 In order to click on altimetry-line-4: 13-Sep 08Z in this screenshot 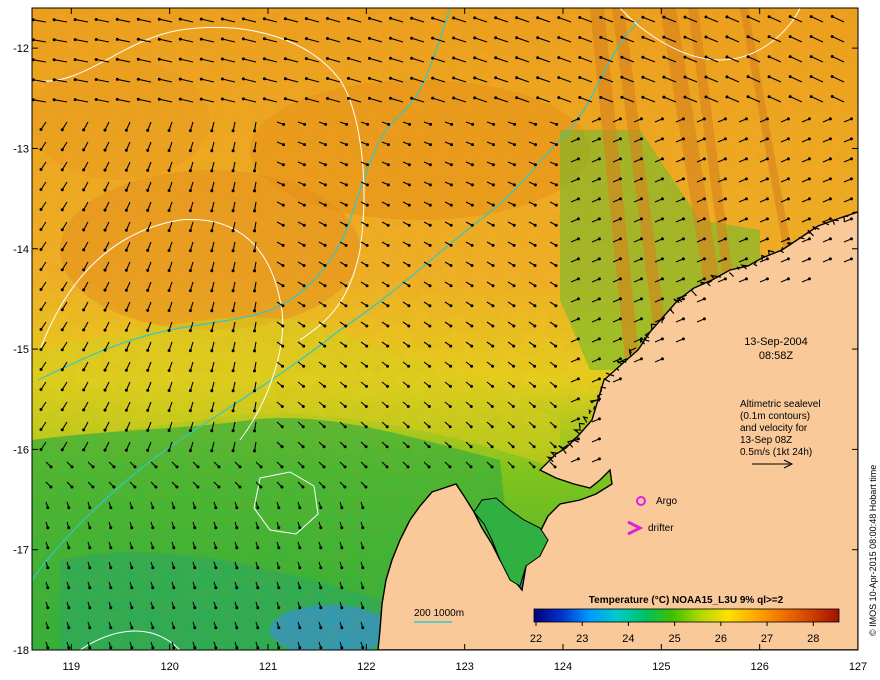, I will do `click(766, 440)`.